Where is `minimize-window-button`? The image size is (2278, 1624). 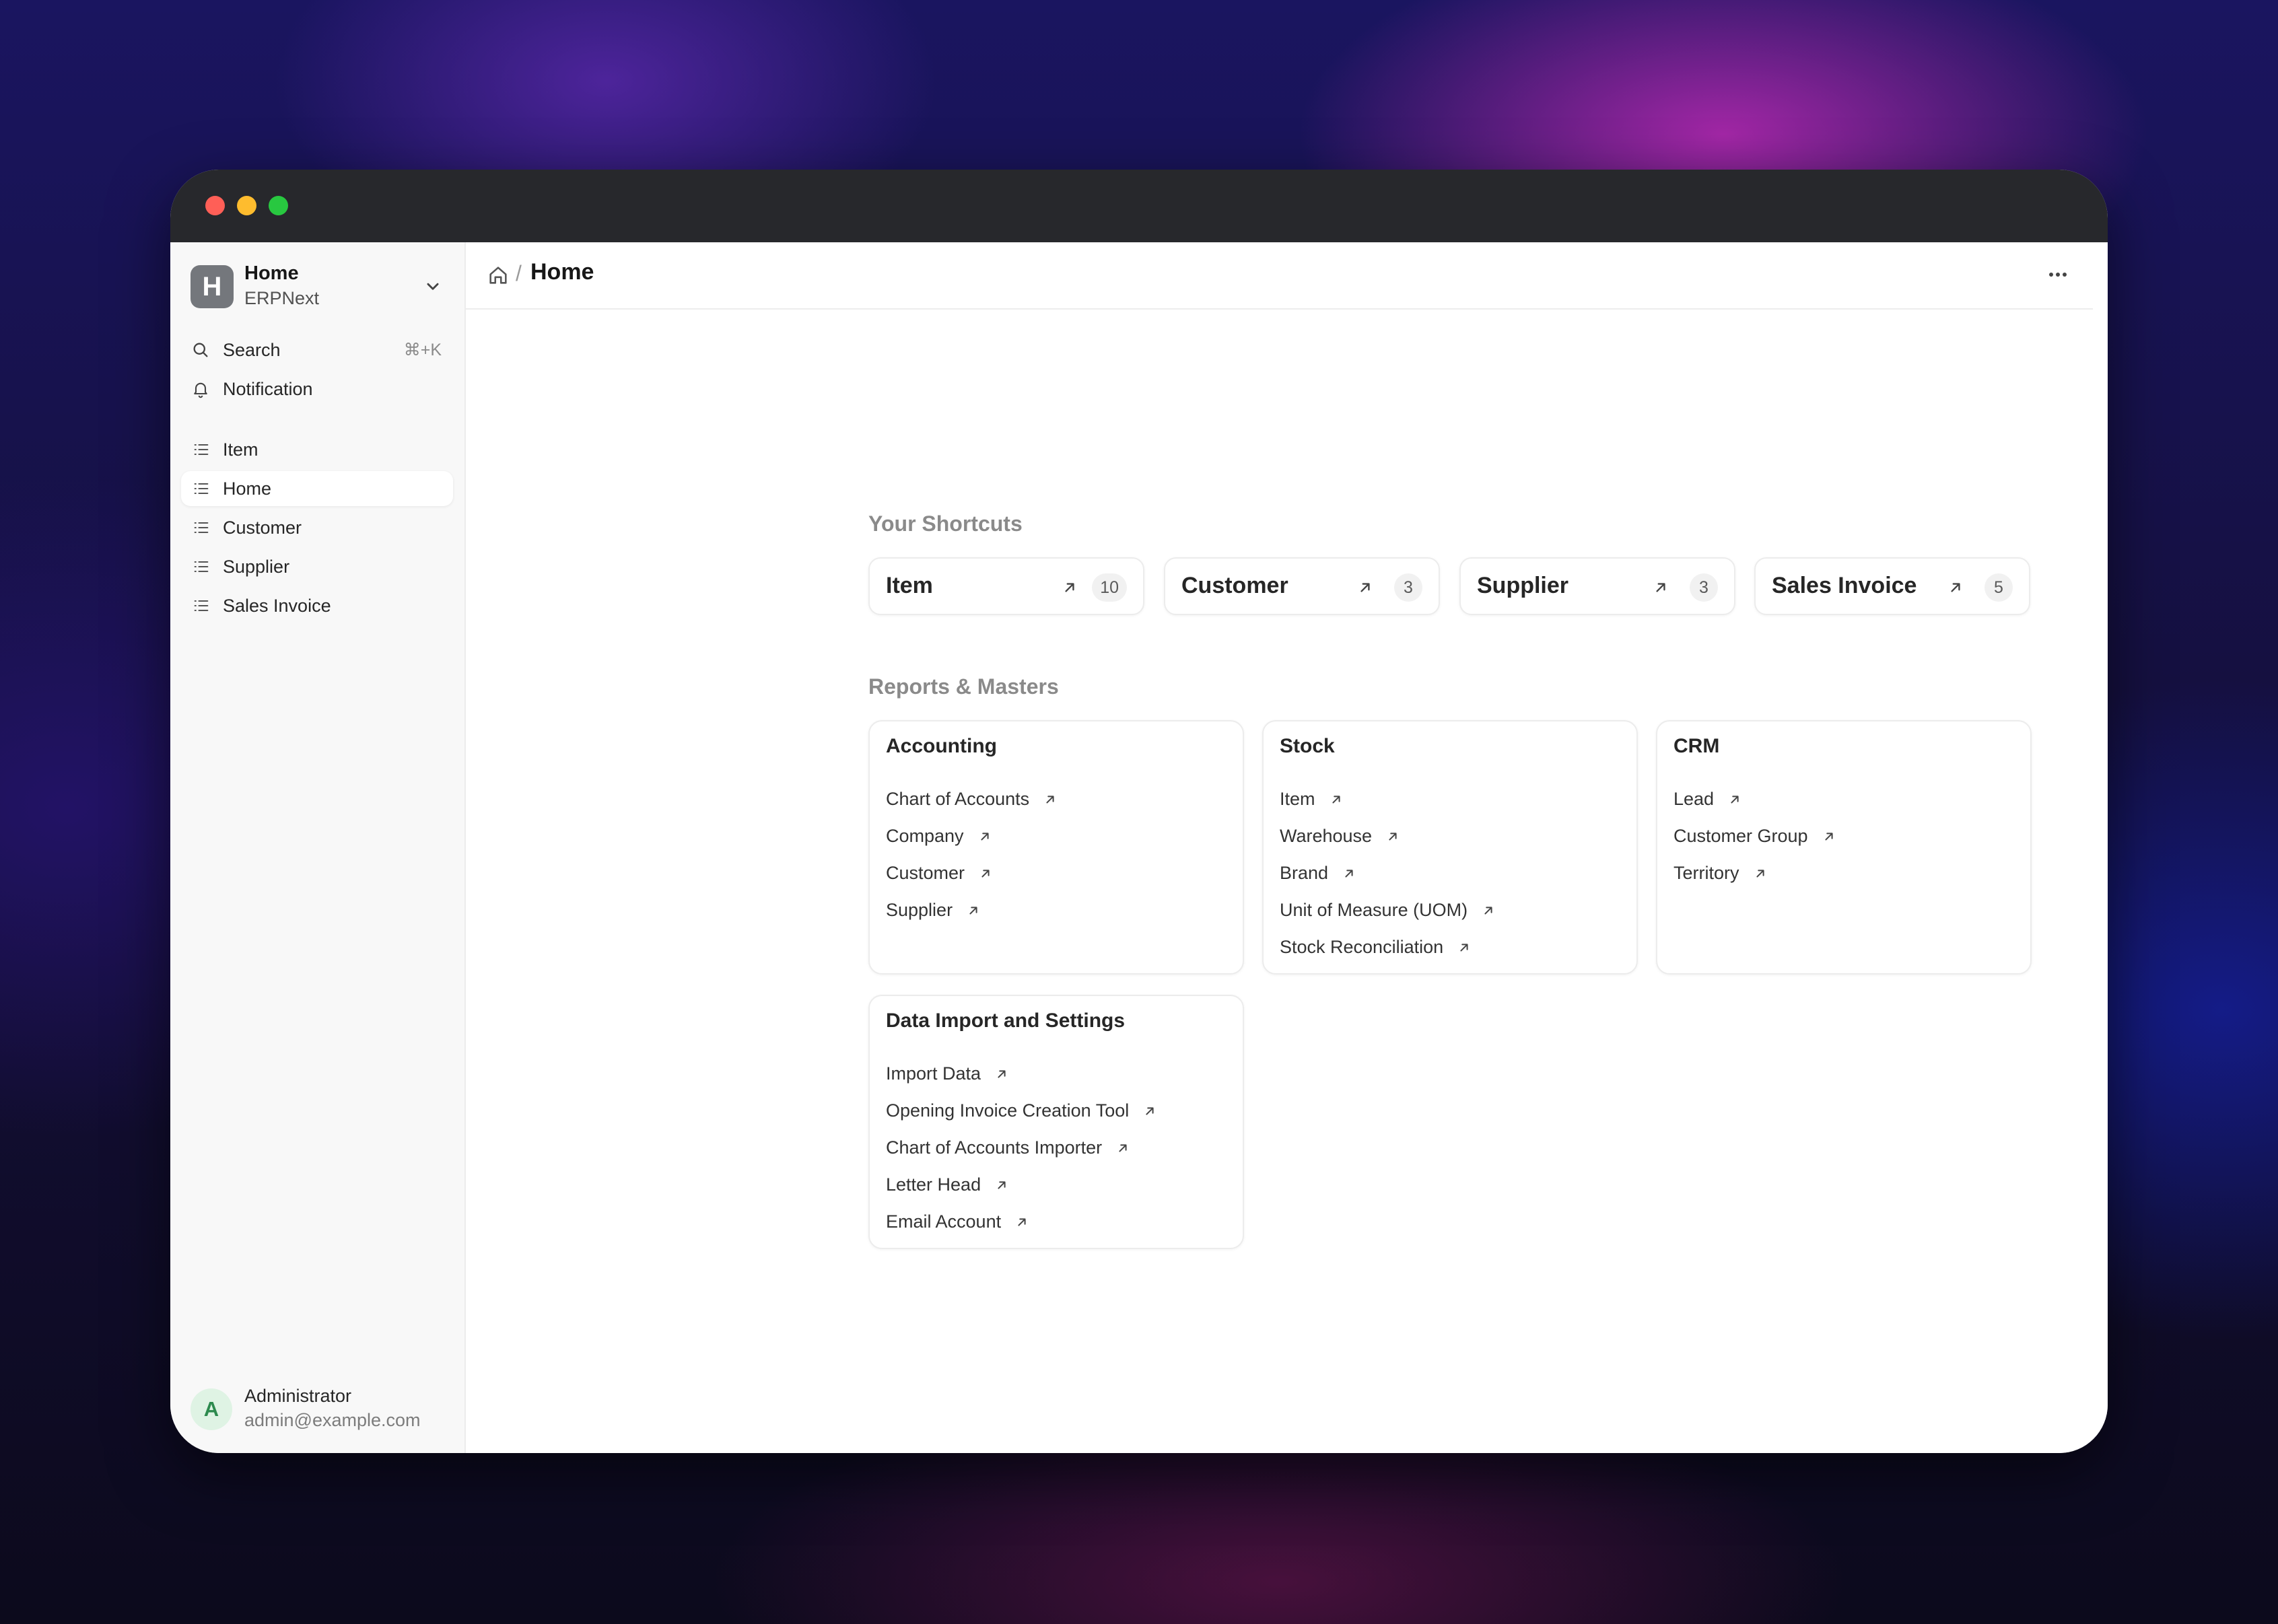
minimize-window-button is located at coordinates (246, 205).